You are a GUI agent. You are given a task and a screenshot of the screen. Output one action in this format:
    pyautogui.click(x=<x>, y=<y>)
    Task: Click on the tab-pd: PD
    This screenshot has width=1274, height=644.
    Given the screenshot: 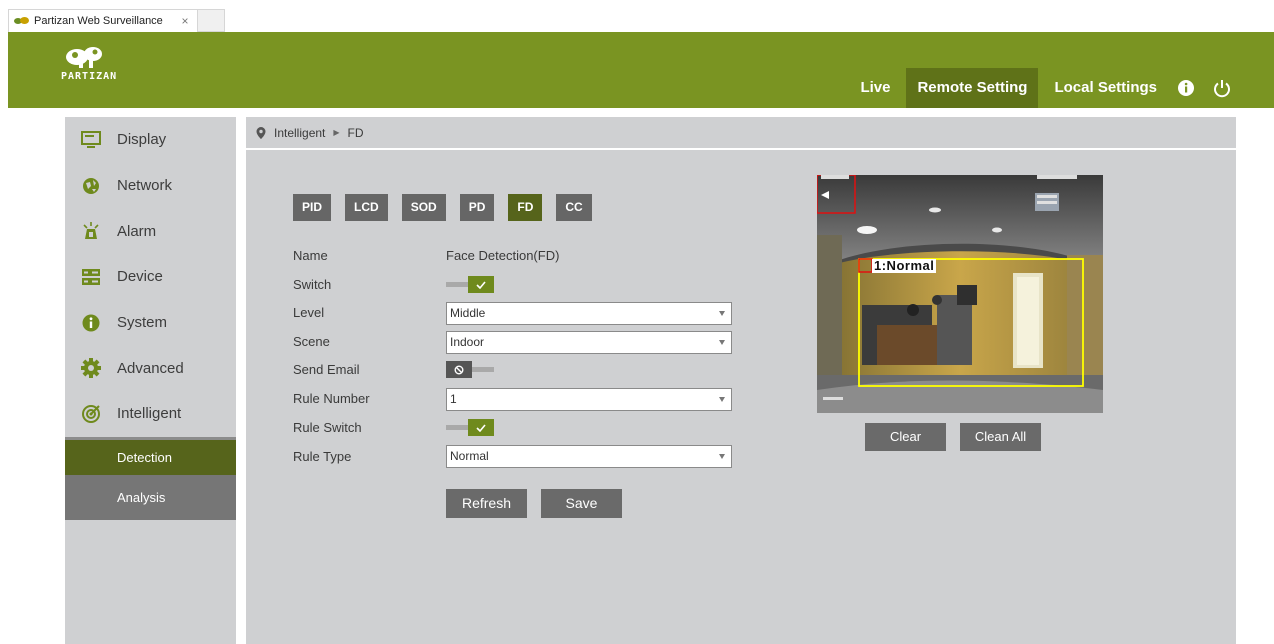 What is the action you would take?
    pyautogui.click(x=477, y=207)
    